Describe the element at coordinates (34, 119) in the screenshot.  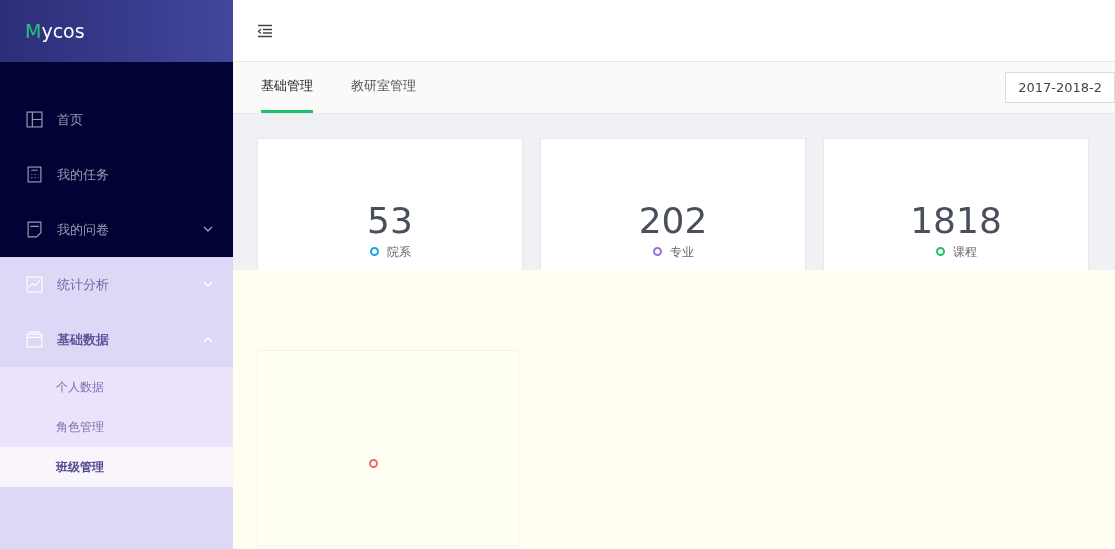
I see `layout-icon` at that location.